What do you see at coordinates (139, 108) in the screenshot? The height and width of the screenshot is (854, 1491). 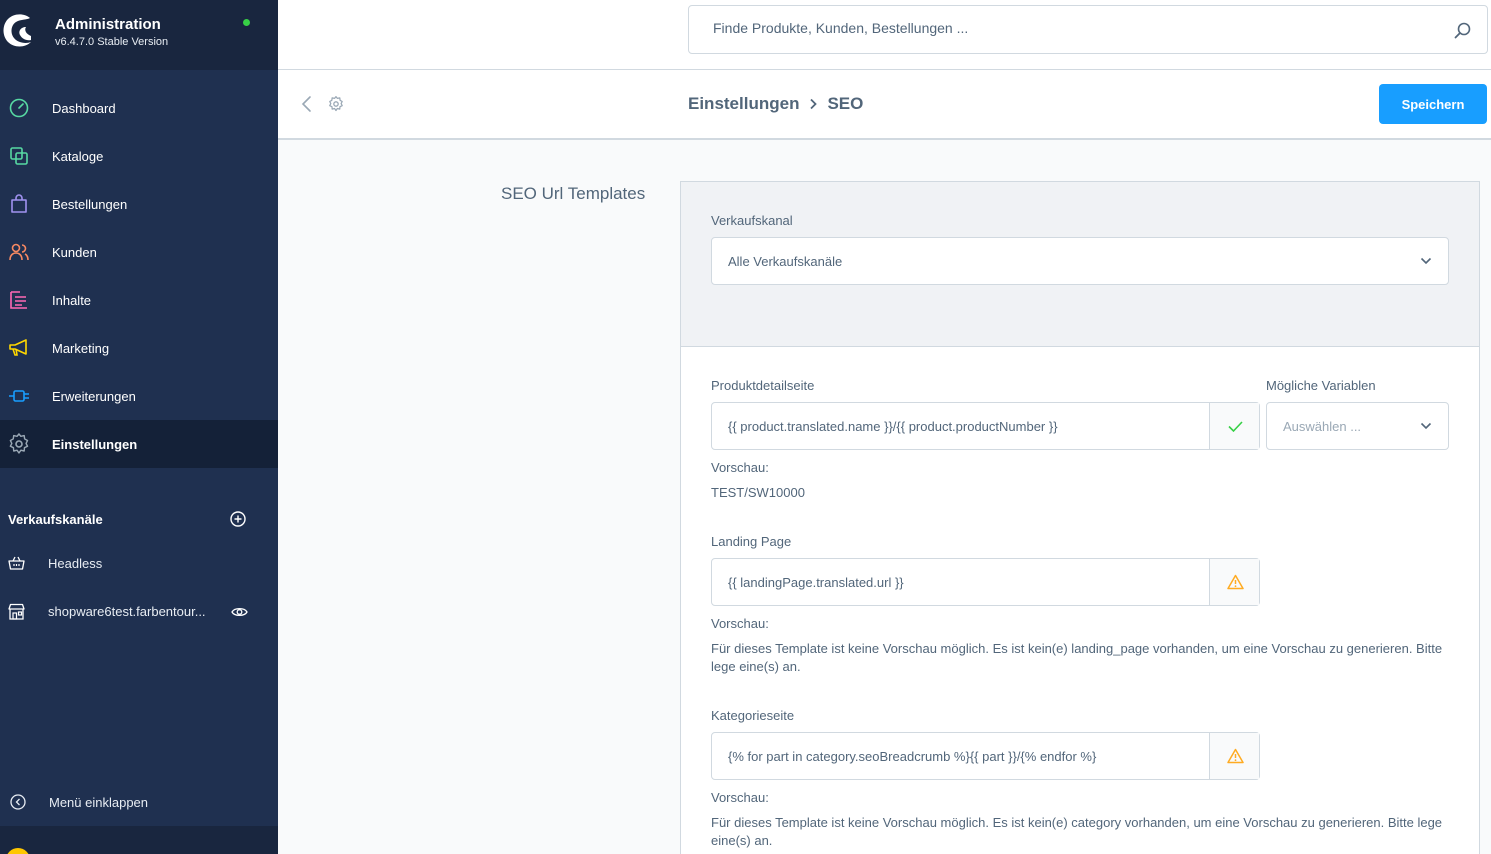 I see `nav-item-dashboard: Dashboard` at bounding box center [139, 108].